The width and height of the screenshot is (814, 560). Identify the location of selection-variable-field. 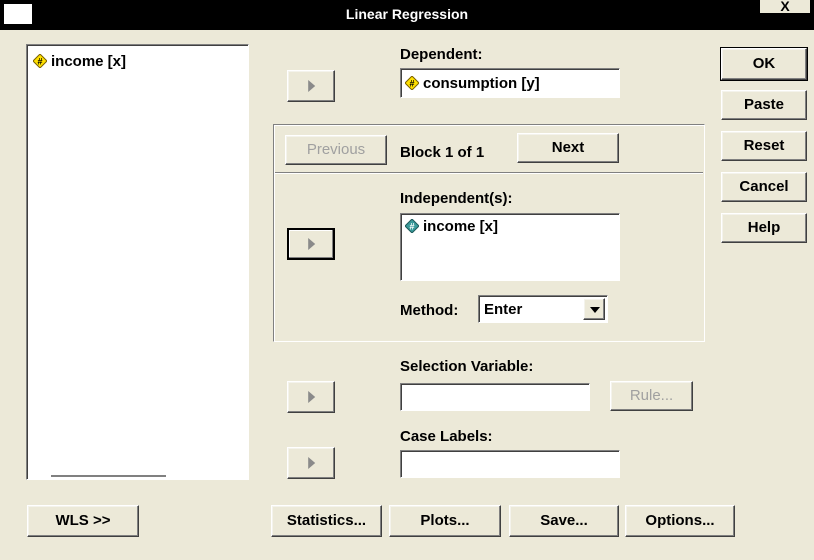
(495, 397).